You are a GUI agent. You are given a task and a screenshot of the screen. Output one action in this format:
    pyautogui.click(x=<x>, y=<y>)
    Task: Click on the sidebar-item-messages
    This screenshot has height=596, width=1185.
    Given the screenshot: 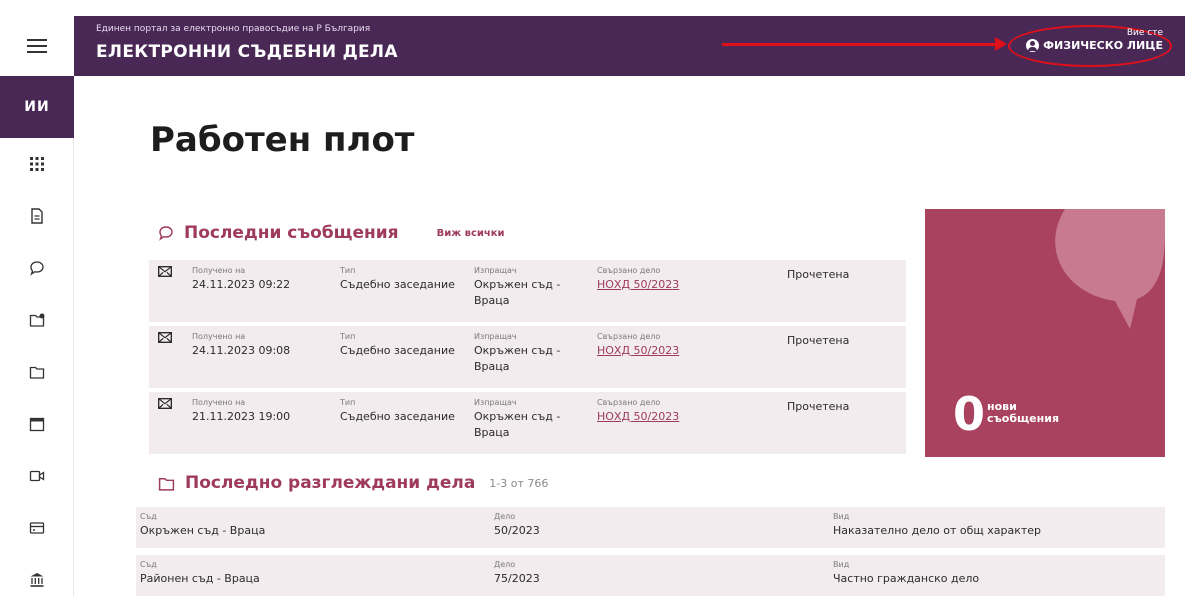 What is the action you would take?
    pyautogui.click(x=37, y=268)
    